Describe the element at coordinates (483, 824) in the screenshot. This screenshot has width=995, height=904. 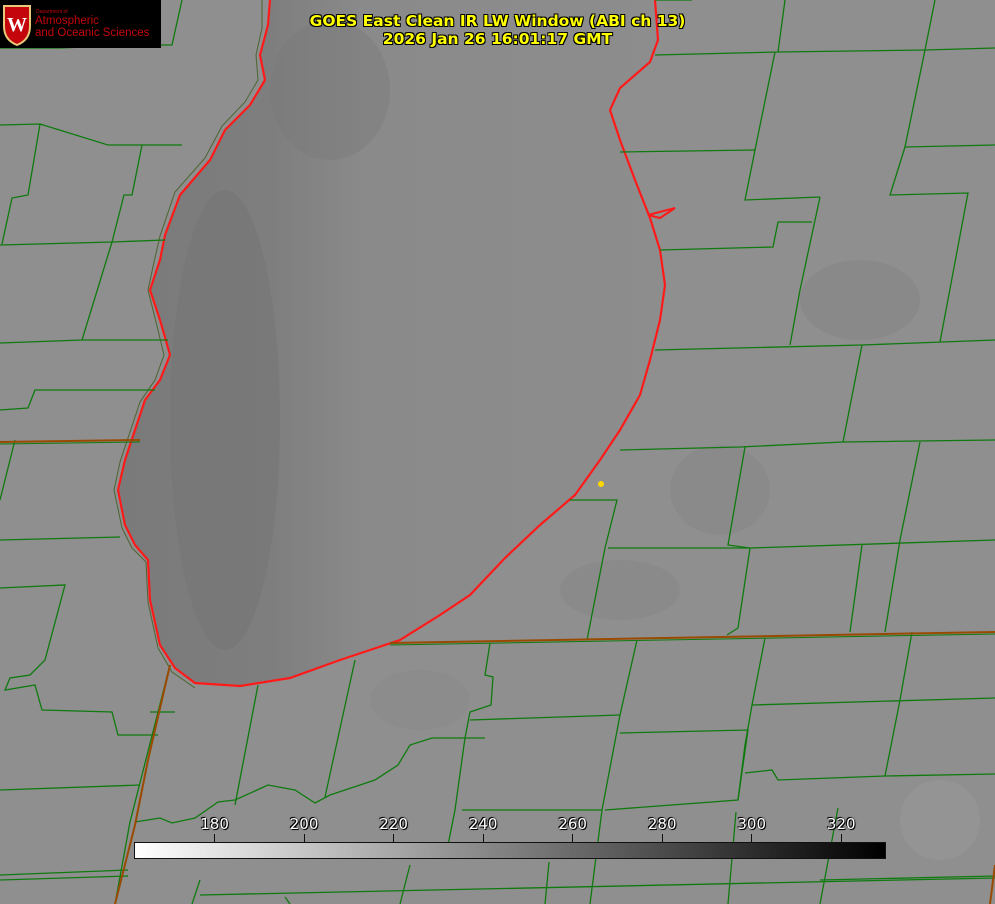
I see `colorbar-tick-label: 240` at that location.